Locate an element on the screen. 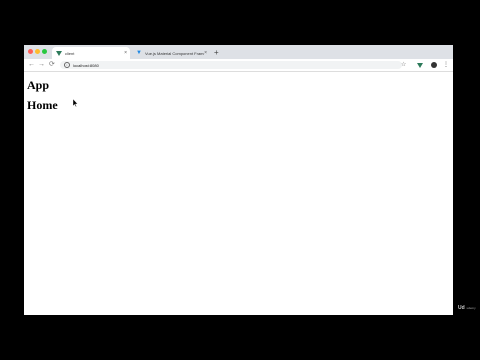  bookmark-star-icon: ☆ is located at coordinates (403, 65).